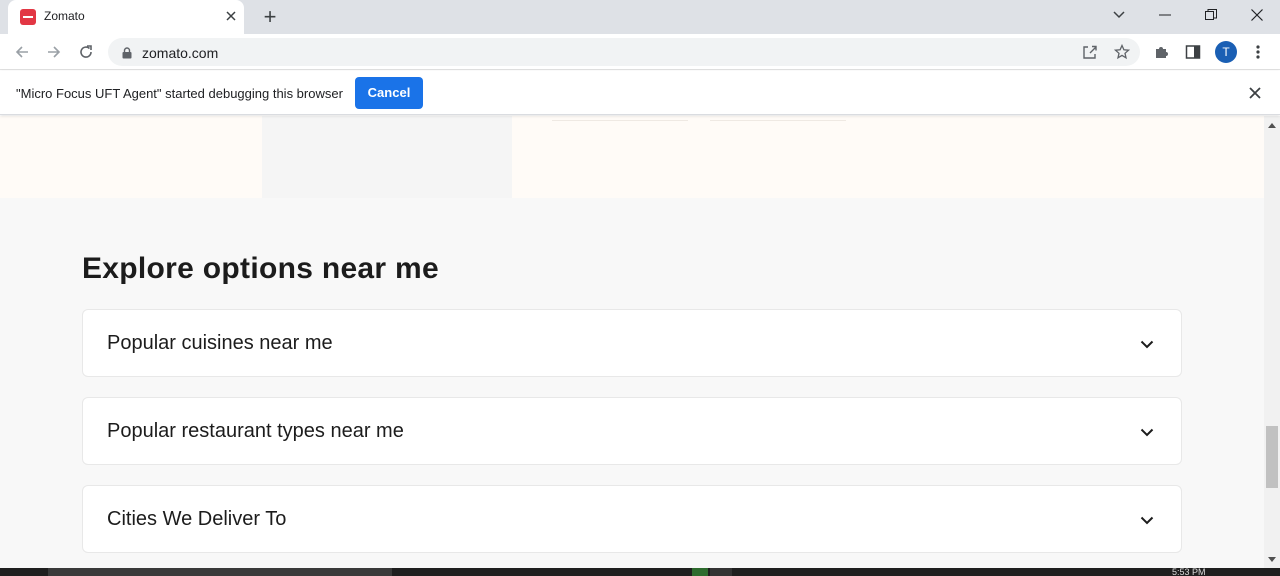 The height and width of the screenshot is (576, 1280). Describe the element at coordinates (54, 52) in the screenshot. I see `forward-icon` at that location.